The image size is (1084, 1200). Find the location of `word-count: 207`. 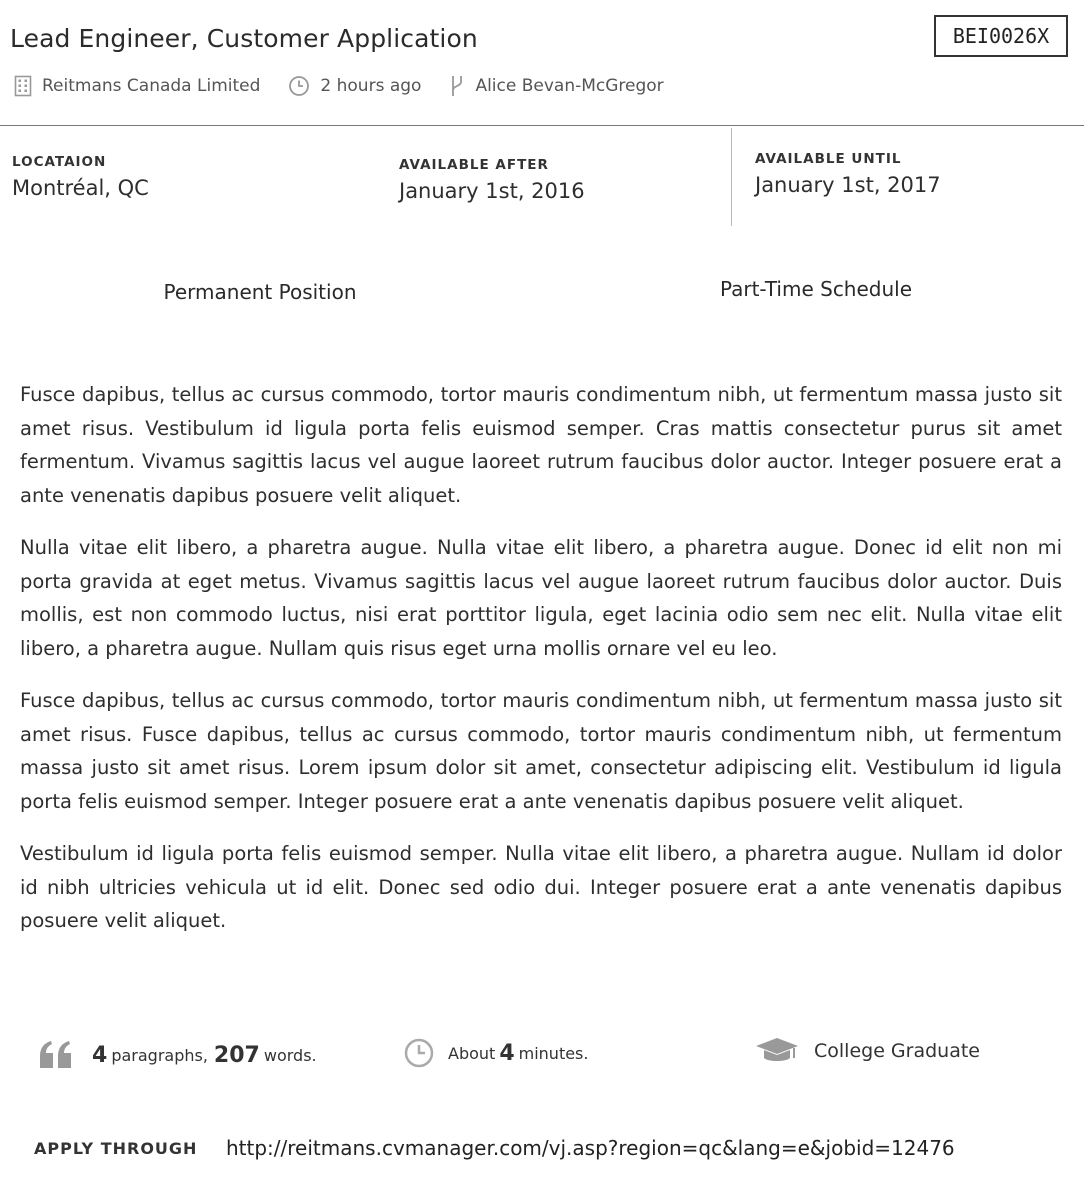

word-count: 207 is located at coordinates (236, 1055).